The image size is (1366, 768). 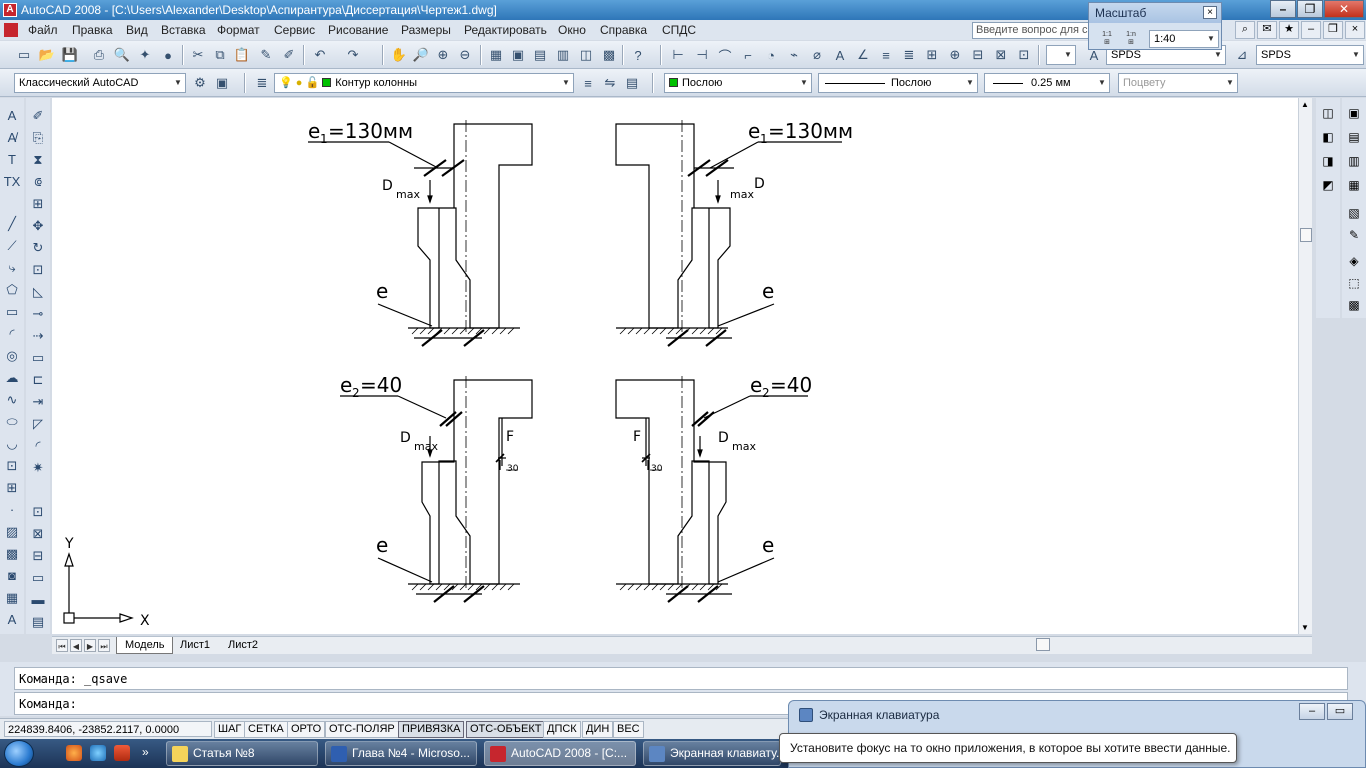 I want to click on plot-icon: ⎙, so click(x=99, y=55).